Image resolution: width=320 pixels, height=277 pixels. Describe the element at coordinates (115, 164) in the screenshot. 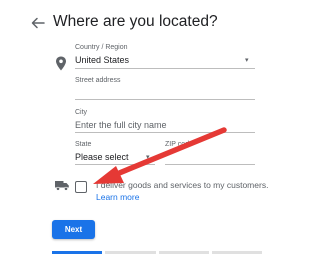

I see `state-underline` at that location.